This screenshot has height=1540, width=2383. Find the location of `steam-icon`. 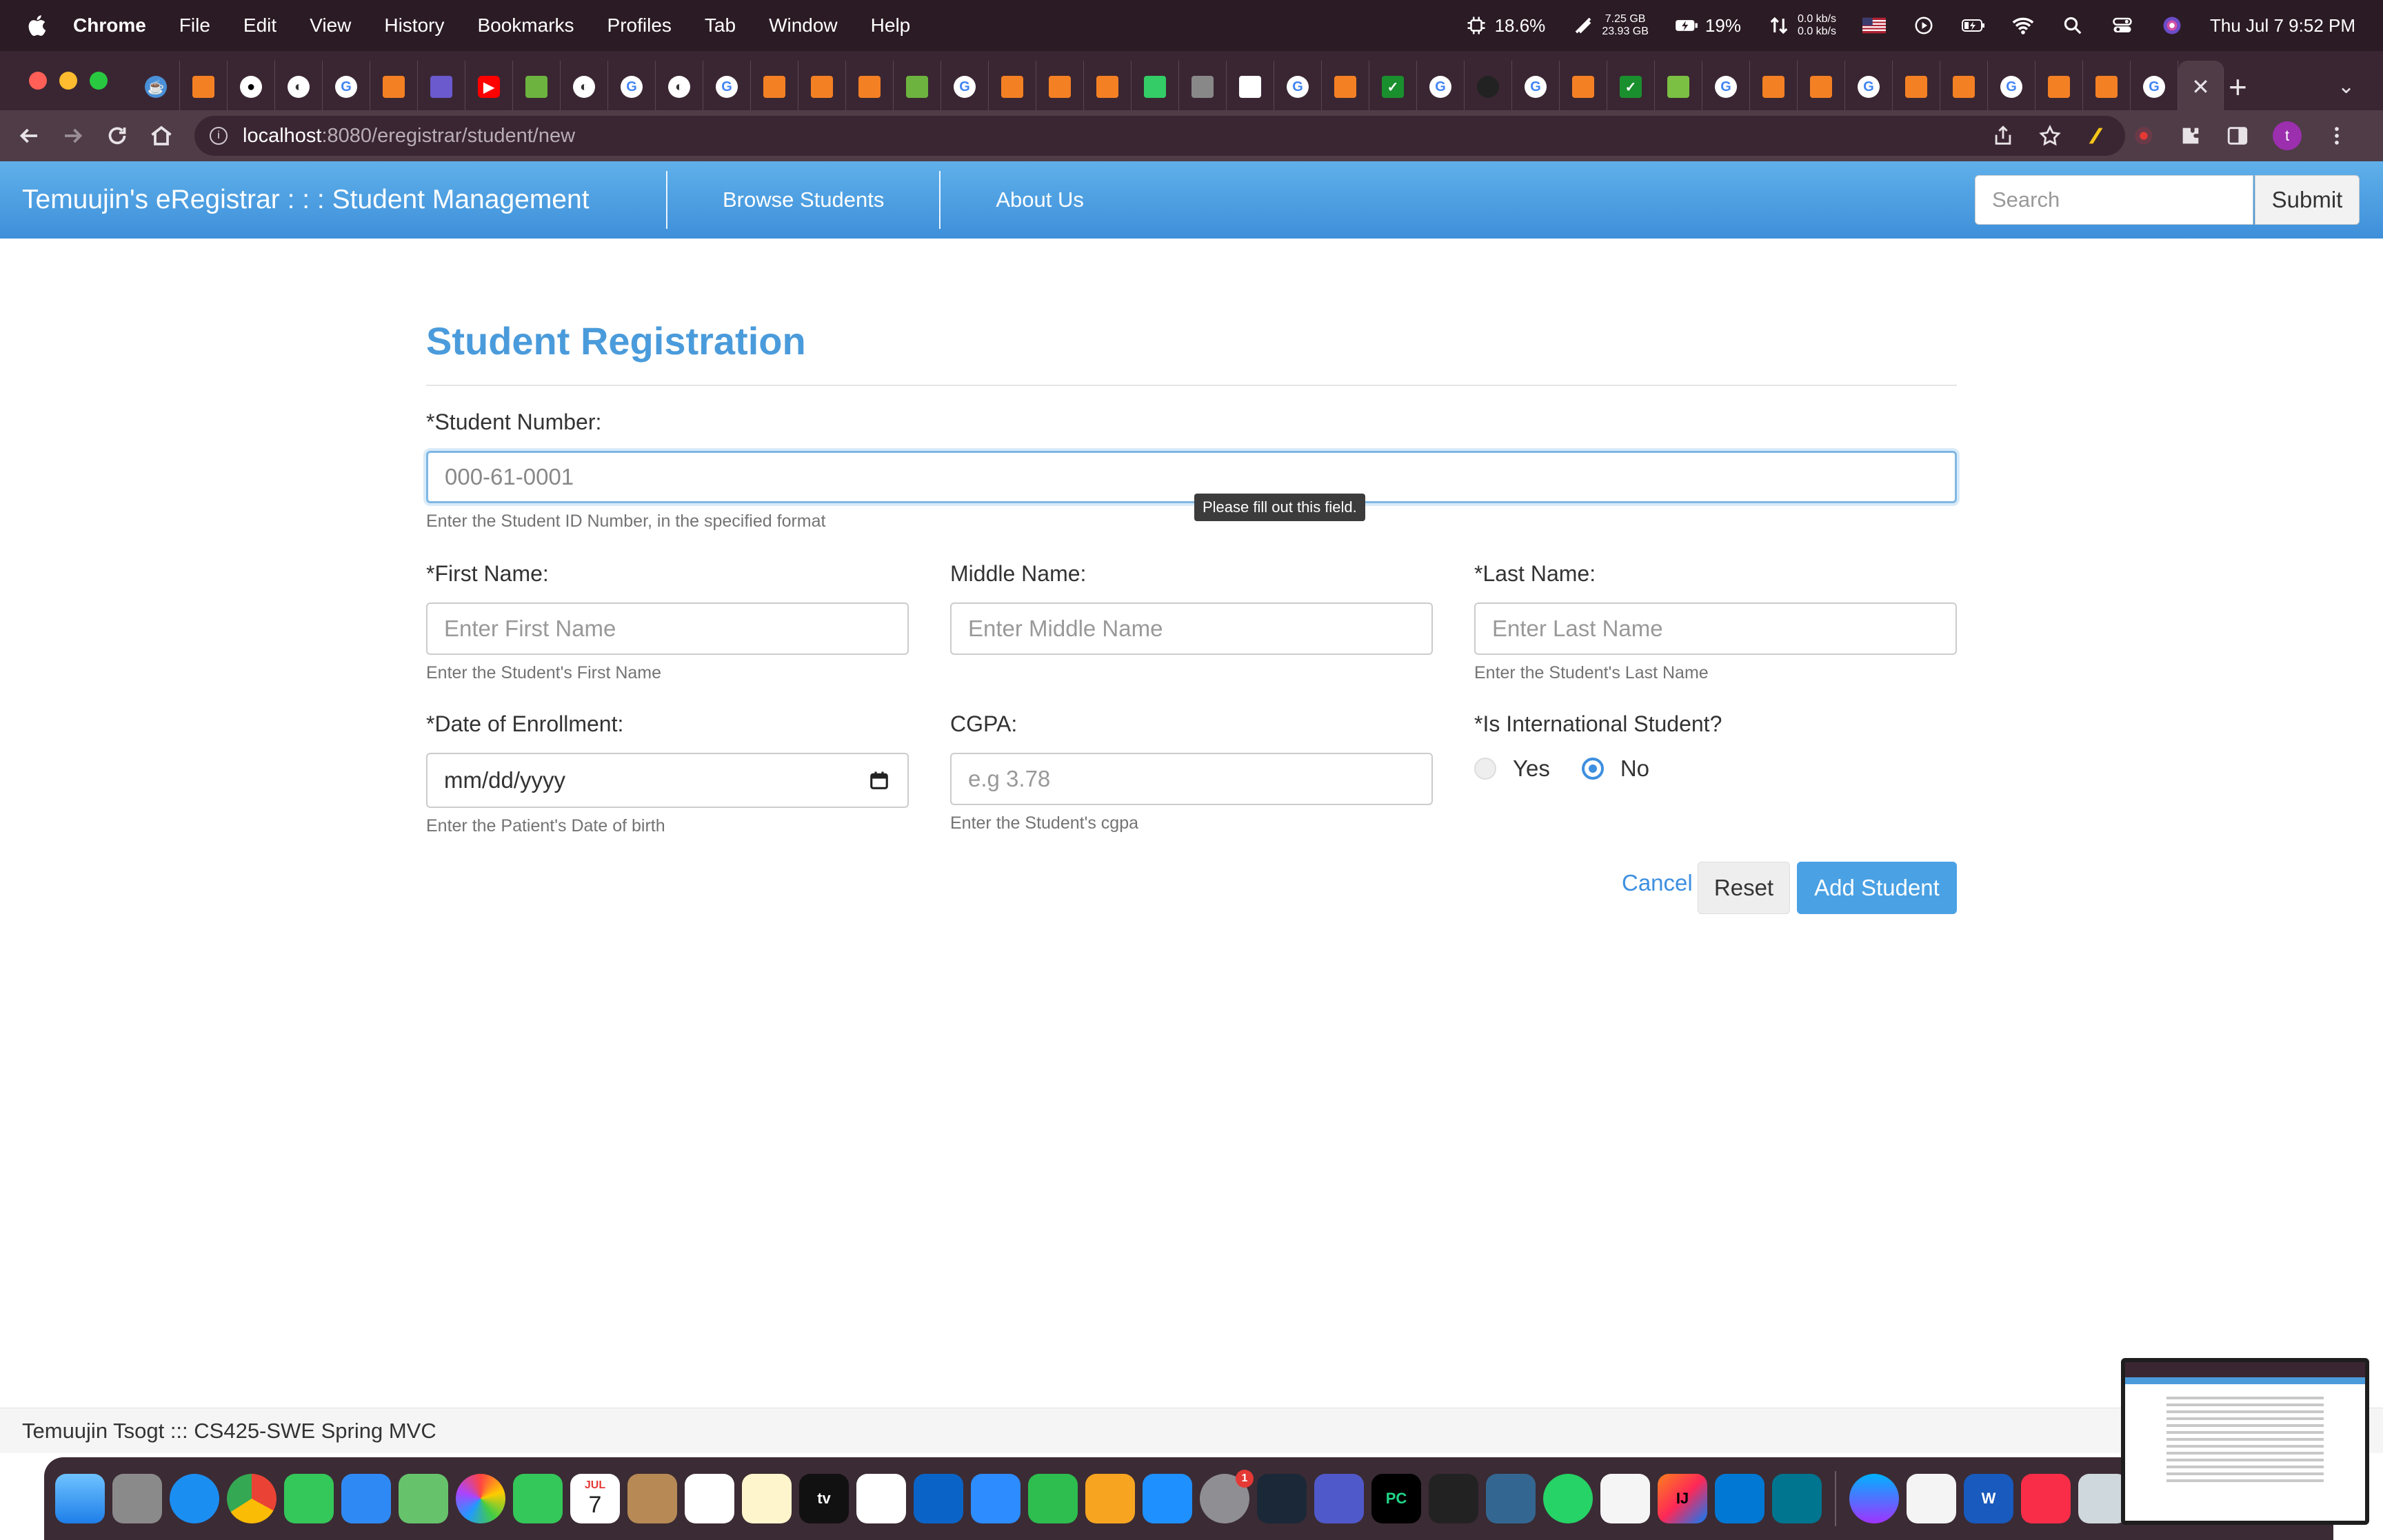

steam-icon is located at coordinates (1282, 1499).